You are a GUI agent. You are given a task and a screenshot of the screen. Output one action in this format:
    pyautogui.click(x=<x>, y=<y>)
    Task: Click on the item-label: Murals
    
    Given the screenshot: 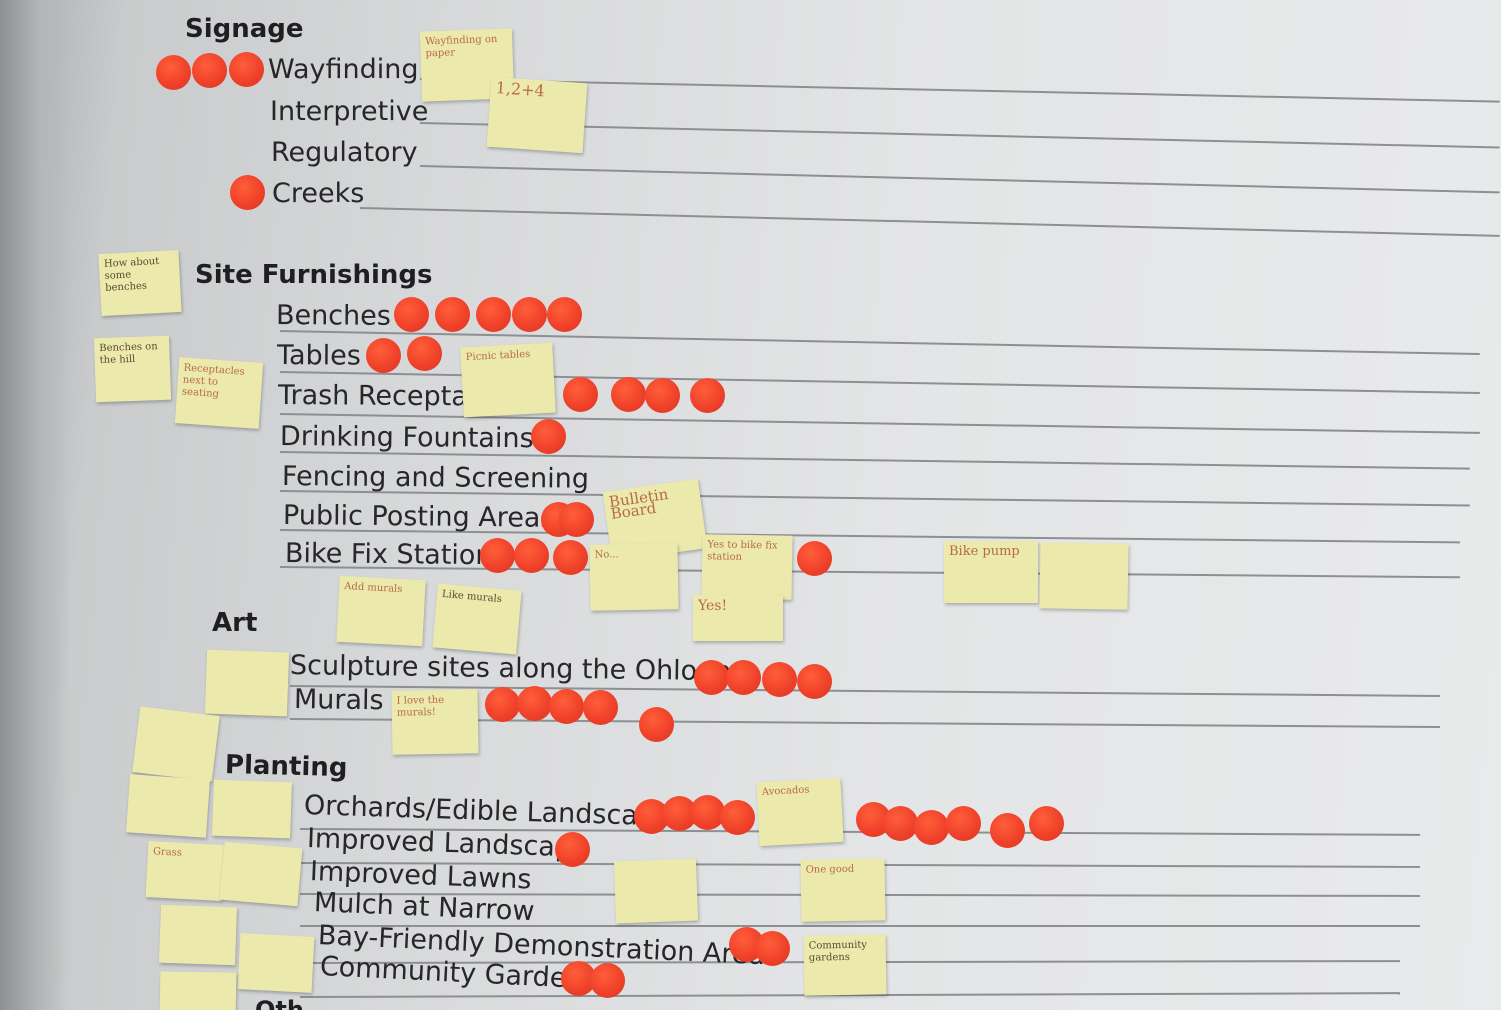 What is the action you would take?
    pyautogui.click(x=338, y=700)
    